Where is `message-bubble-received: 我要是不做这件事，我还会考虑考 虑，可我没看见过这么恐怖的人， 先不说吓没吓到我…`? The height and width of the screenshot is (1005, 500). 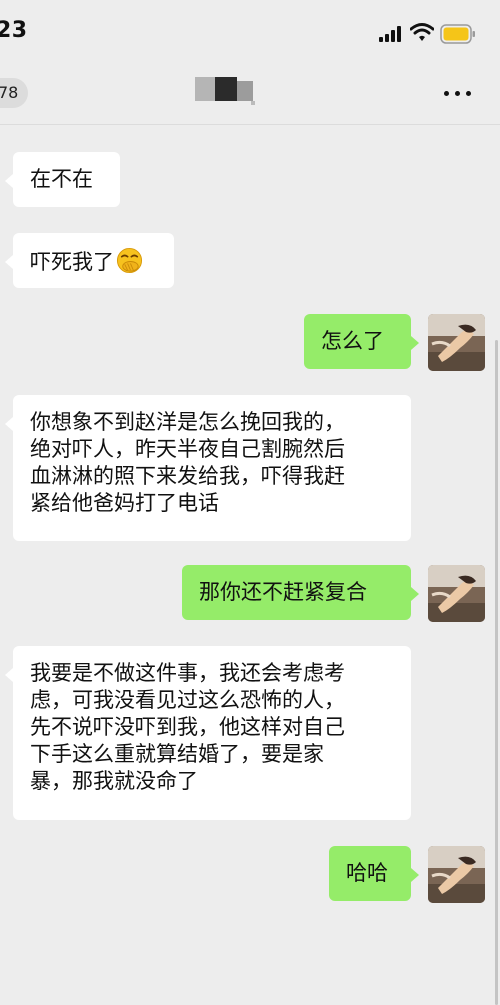
message-bubble-received: 我要是不做这件事，我还会考虑考 虑，可我没看见过这么恐怖的人， 先不说吓没吓到我… is located at coordinates (208, 733).